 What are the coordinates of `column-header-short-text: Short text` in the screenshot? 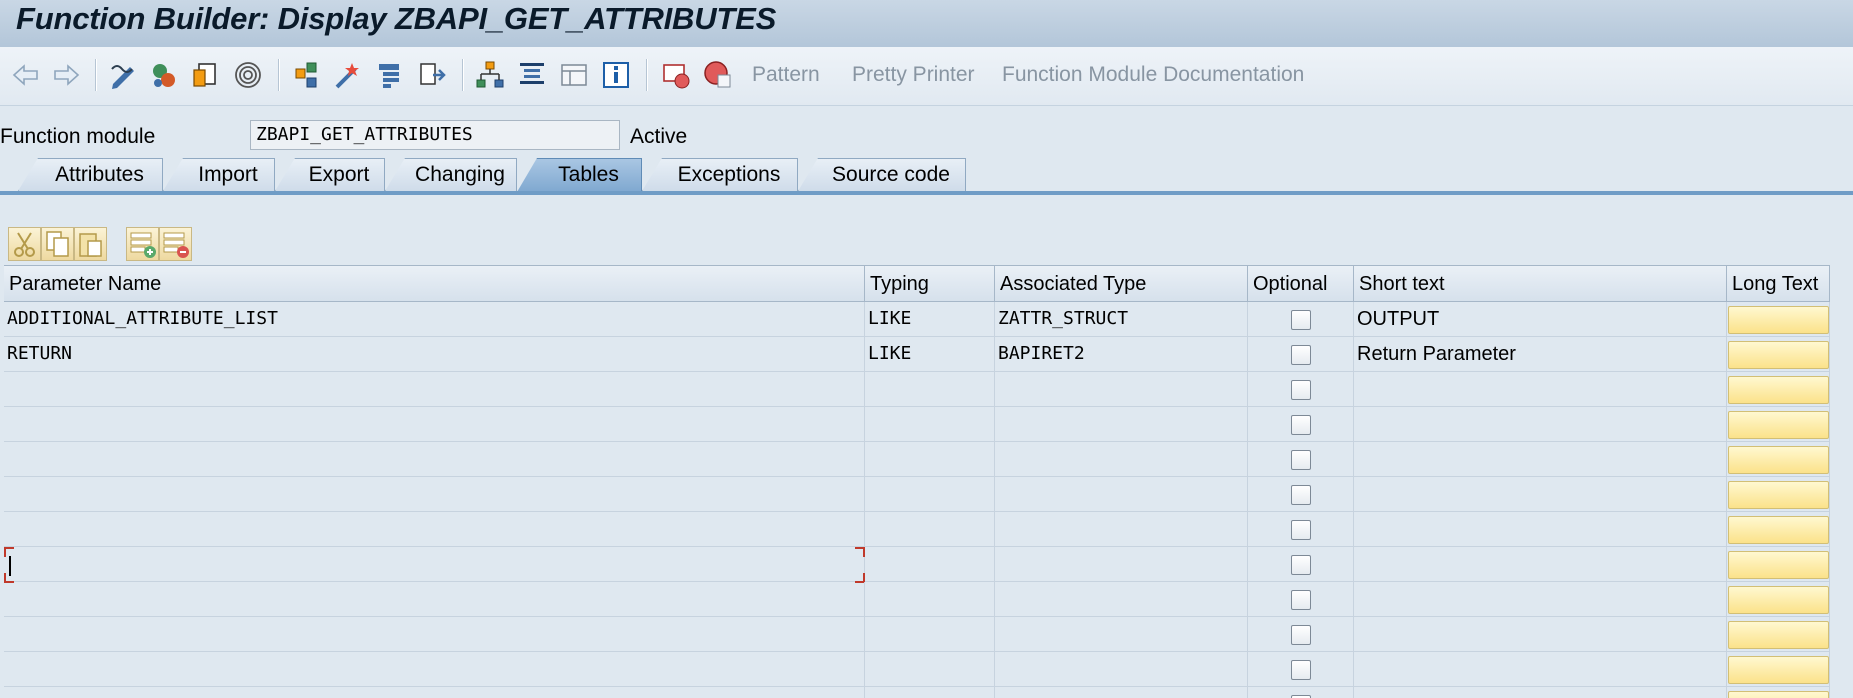 It's located at (1540, 283).